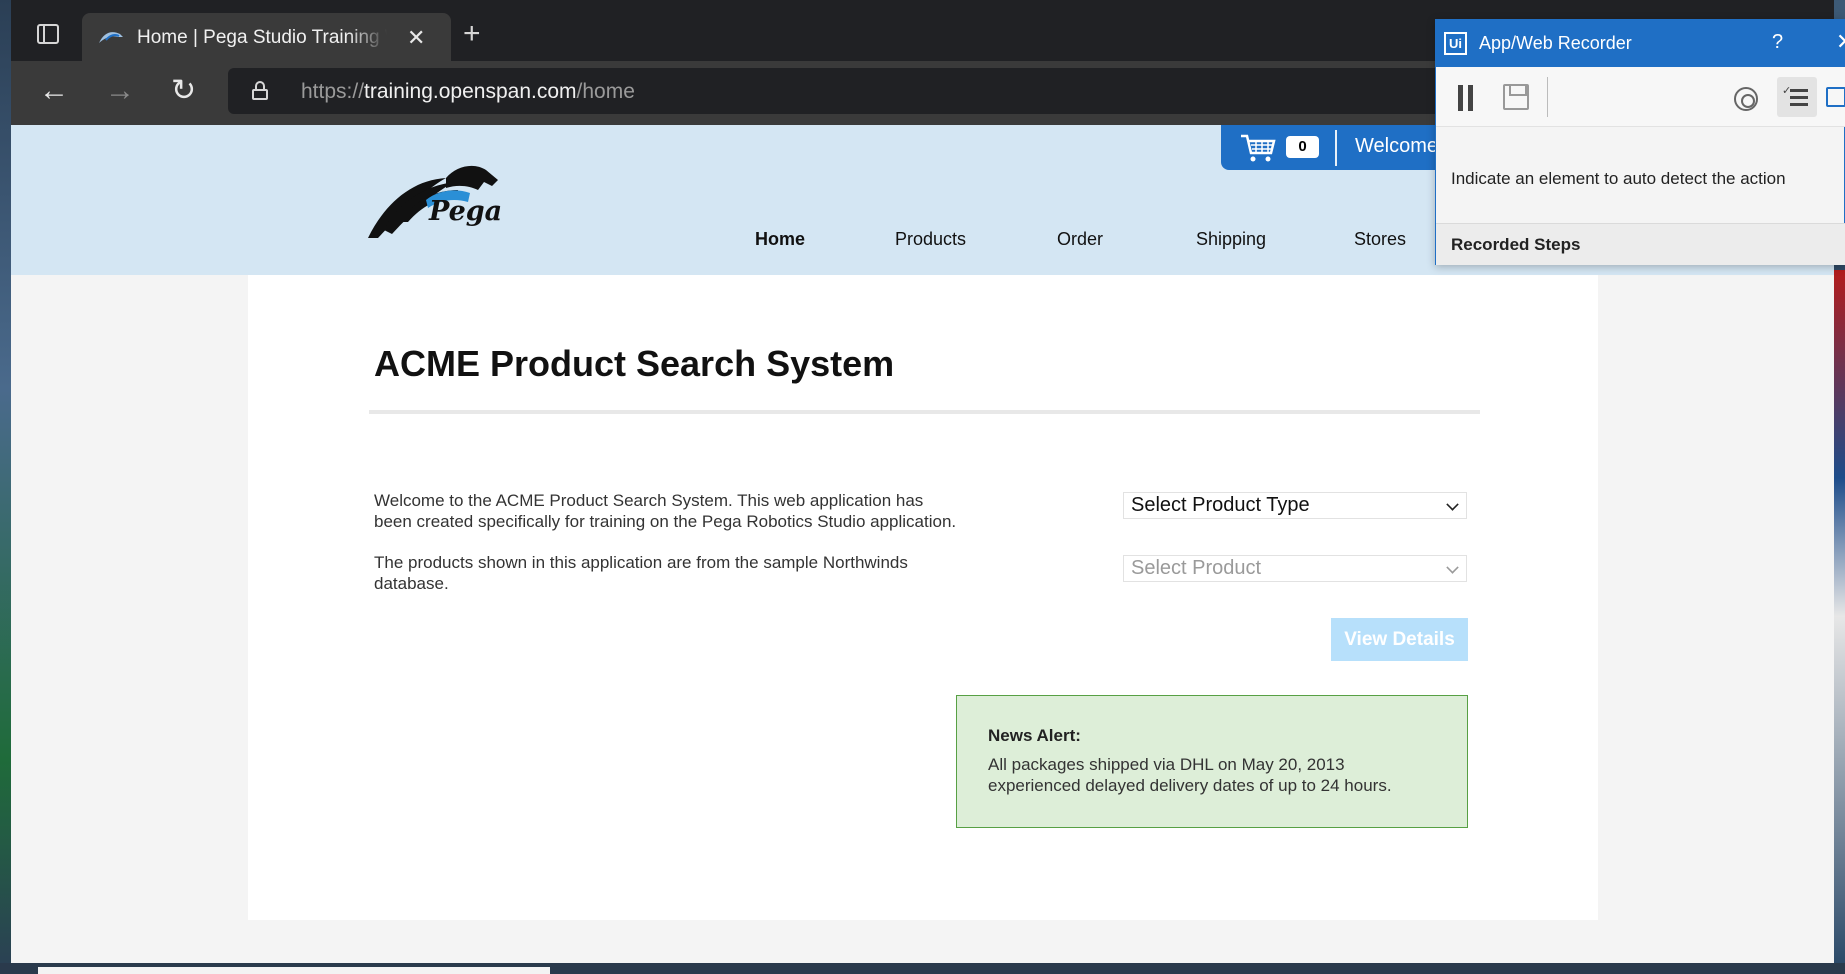 This screenshot has height=974, width=1845. I want to click on browser-tab-active: Home | Pega Studio Training Web ✕, so click(266, 37).